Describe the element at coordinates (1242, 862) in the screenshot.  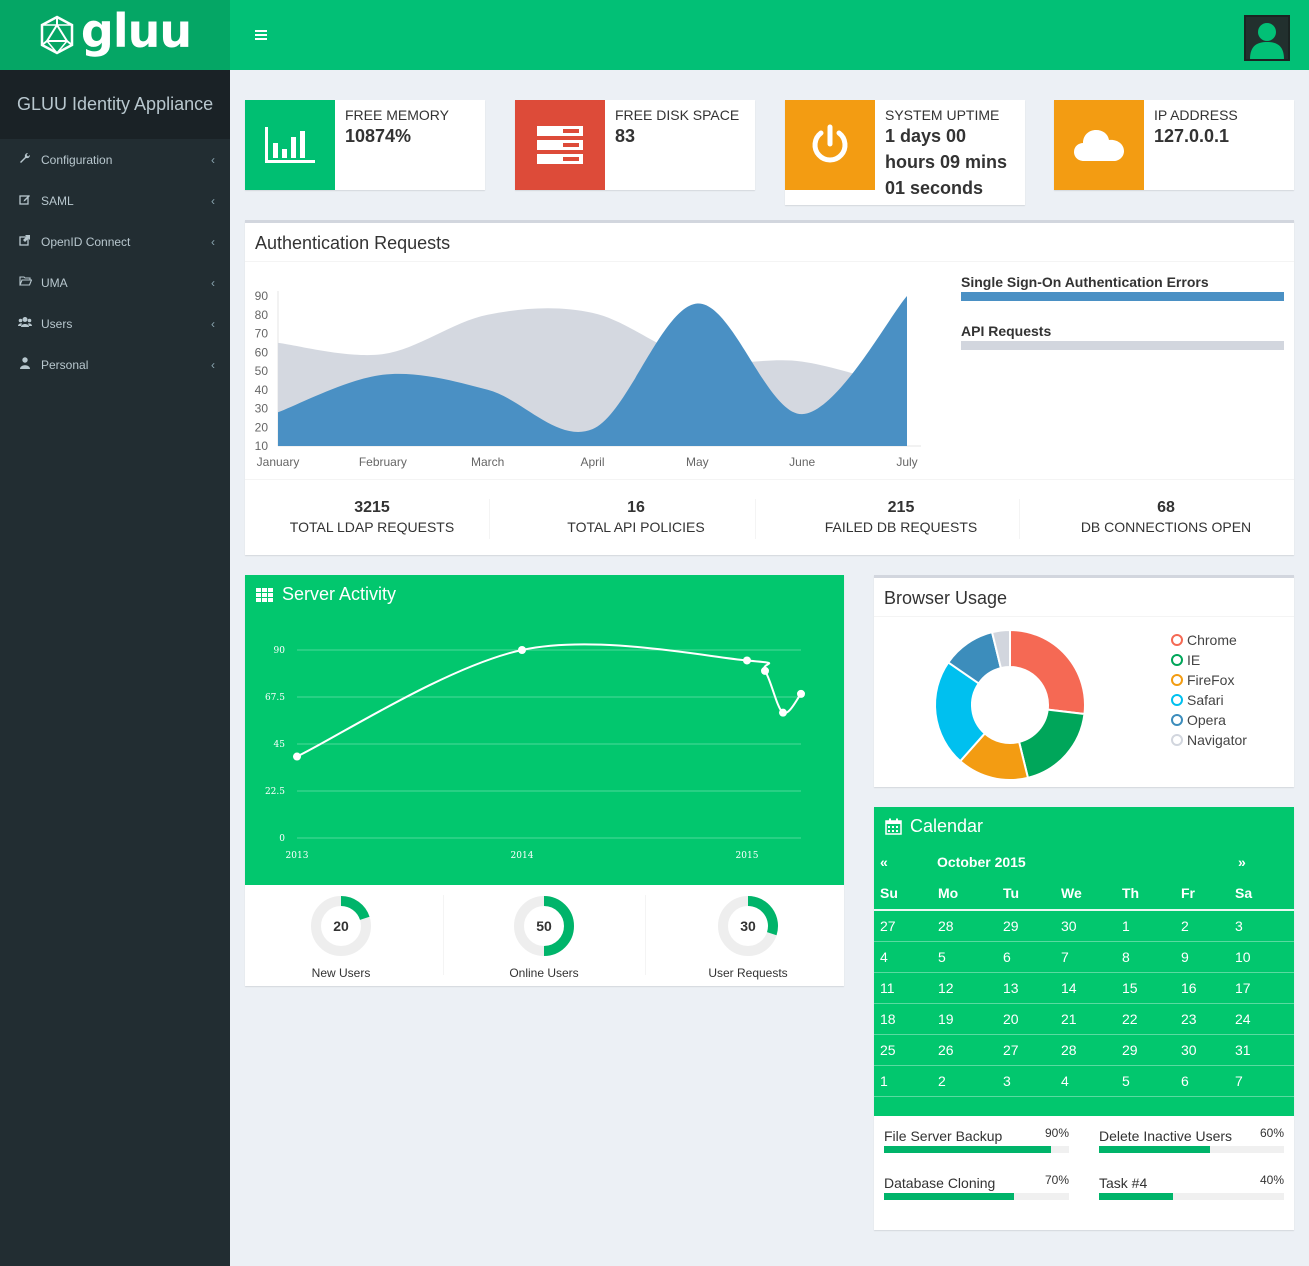
I see `calendar-next-button: »` at that location.